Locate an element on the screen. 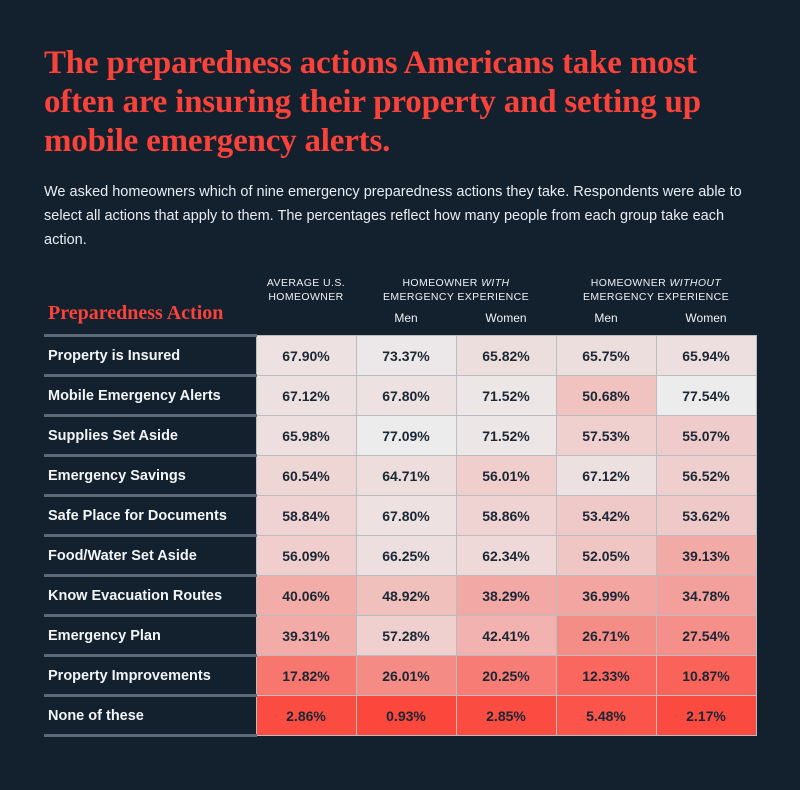 The height and width of the screenshot is (790, 800). data-cell: 38.29% is located at coordinates (506, 595).